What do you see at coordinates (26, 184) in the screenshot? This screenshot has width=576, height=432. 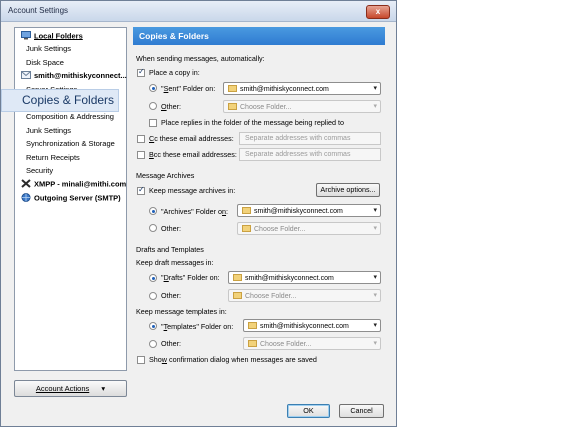 I see `xmpp-icon` at bounding box center [26, 184].